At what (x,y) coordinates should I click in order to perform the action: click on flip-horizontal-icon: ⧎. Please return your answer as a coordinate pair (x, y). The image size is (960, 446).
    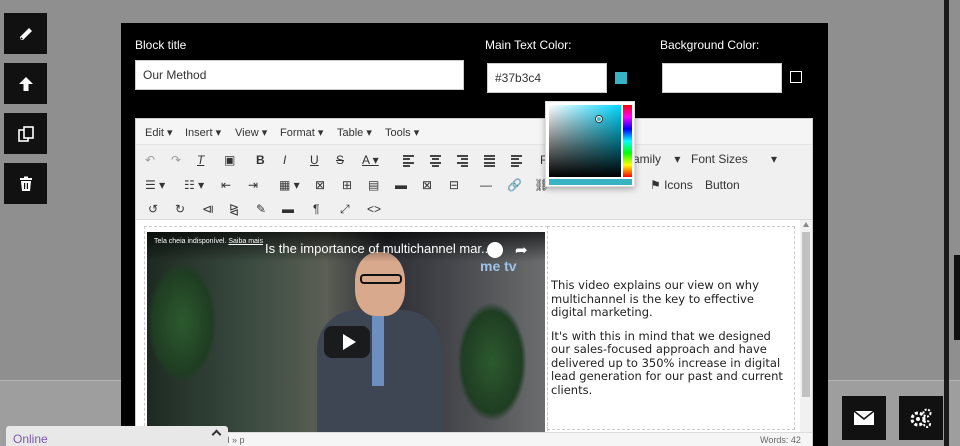
    Looking at the image, I should click on (234, 209).